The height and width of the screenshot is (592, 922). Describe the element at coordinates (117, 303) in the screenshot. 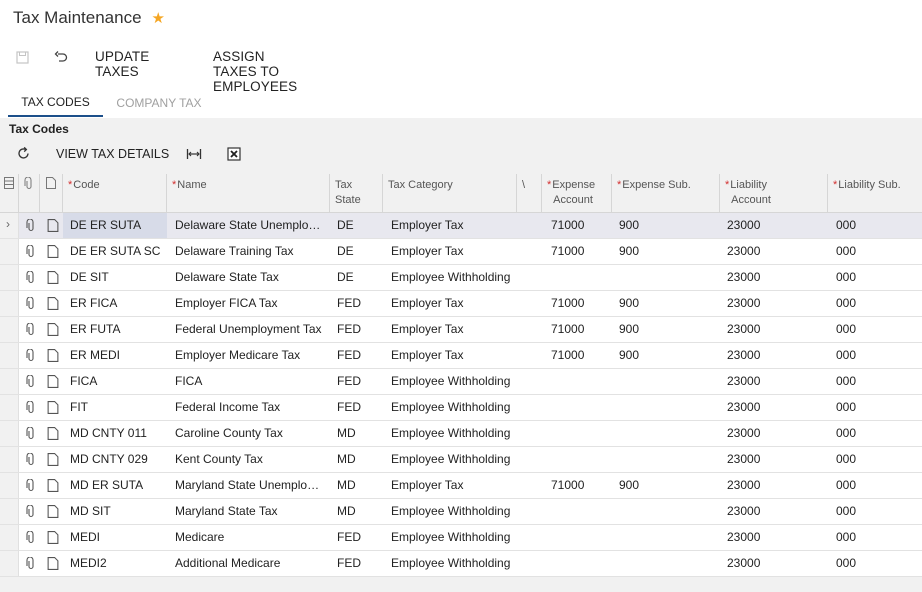

I see `cell-code: ER FICA` at that location.